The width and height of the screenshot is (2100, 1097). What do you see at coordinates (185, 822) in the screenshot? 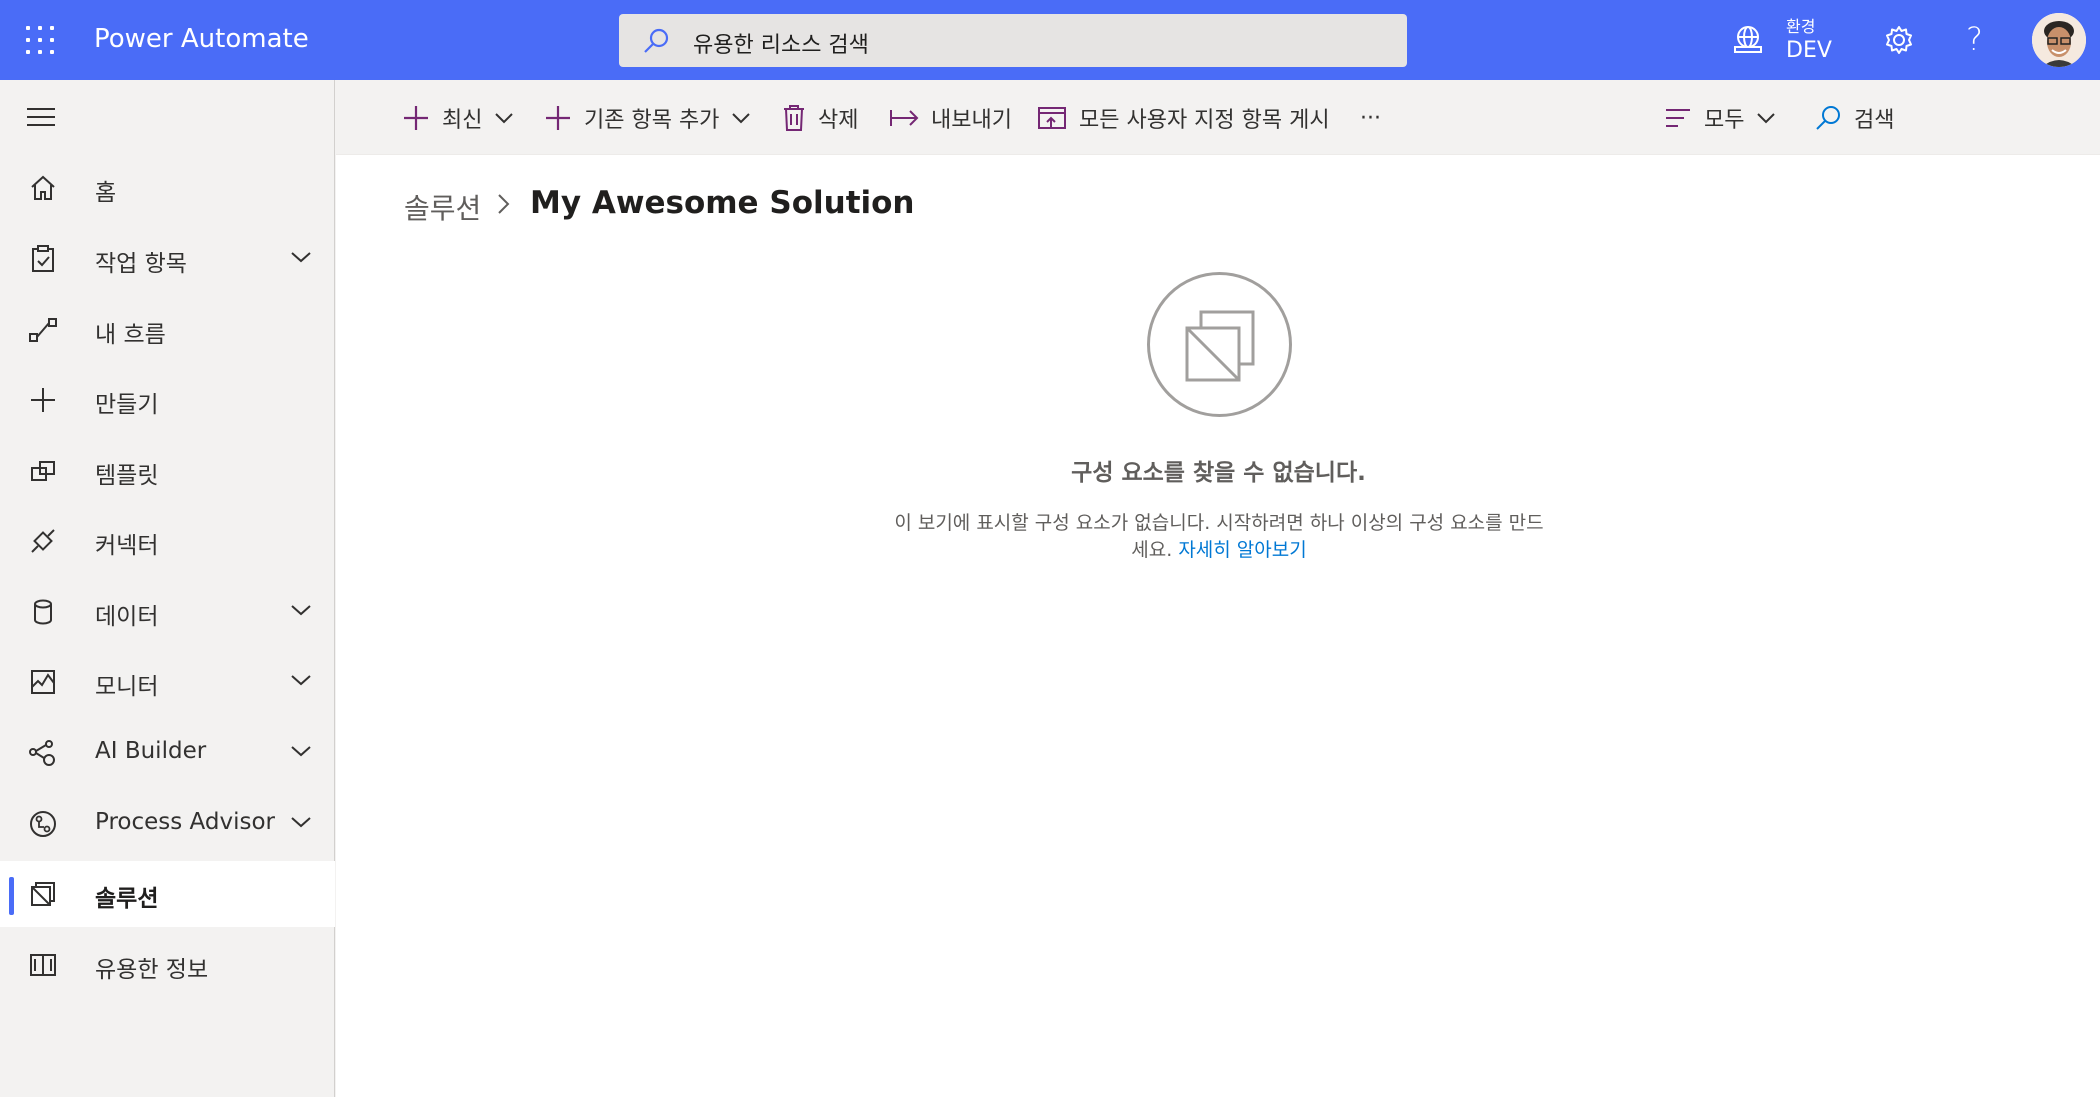
I see `sidebar-item-label: Process Advisor` at bounding box center [185, 822].